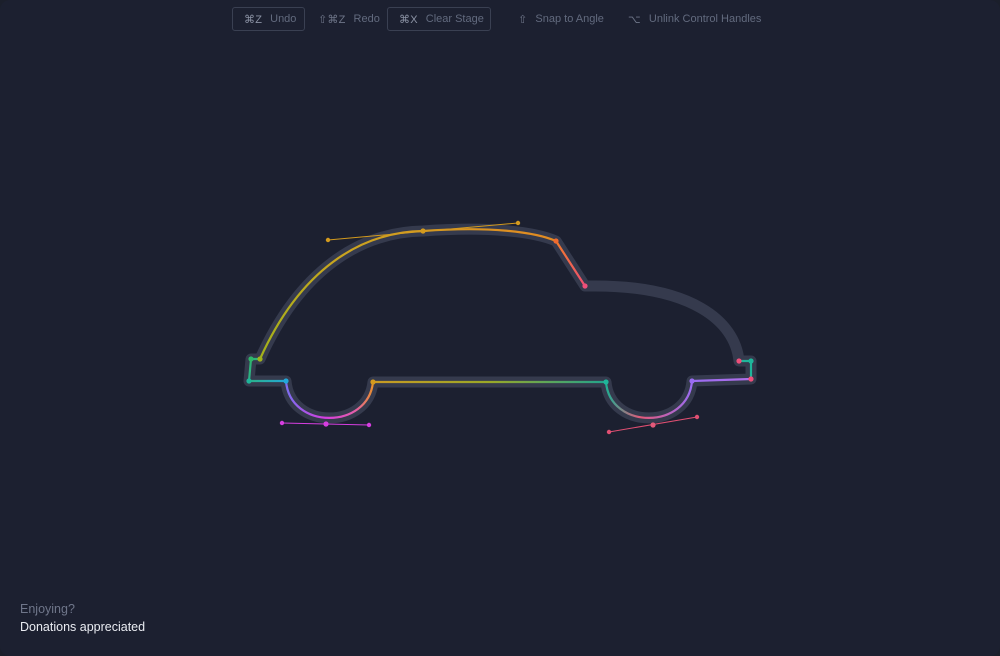 The height and width of the screenshot is (656, 1000). I want to click on footer: Enjoying? Donations appreciated, so click(82, 618).